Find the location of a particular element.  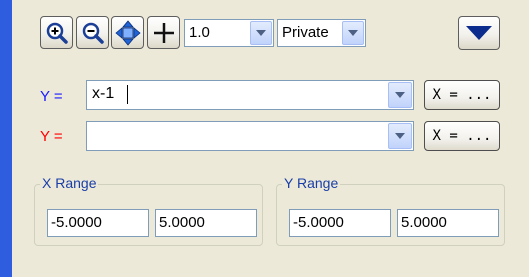

function-1-dropdown-button is located at coordinates (400, 95).